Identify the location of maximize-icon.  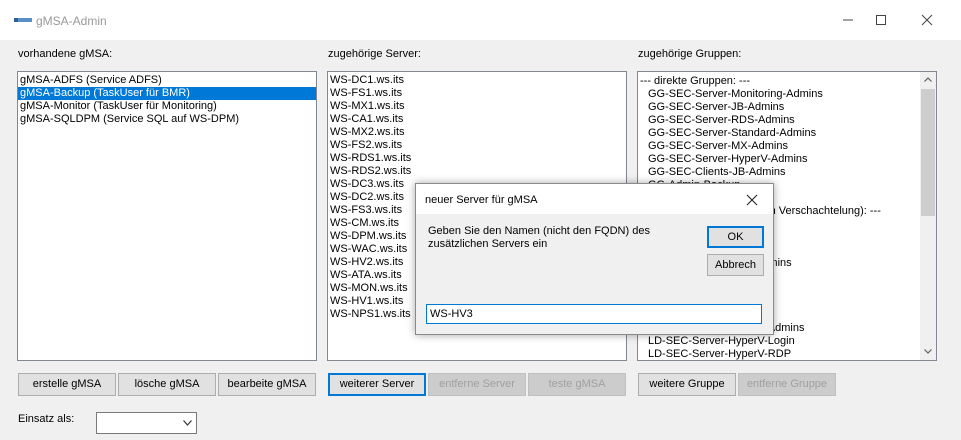
(881, 20).